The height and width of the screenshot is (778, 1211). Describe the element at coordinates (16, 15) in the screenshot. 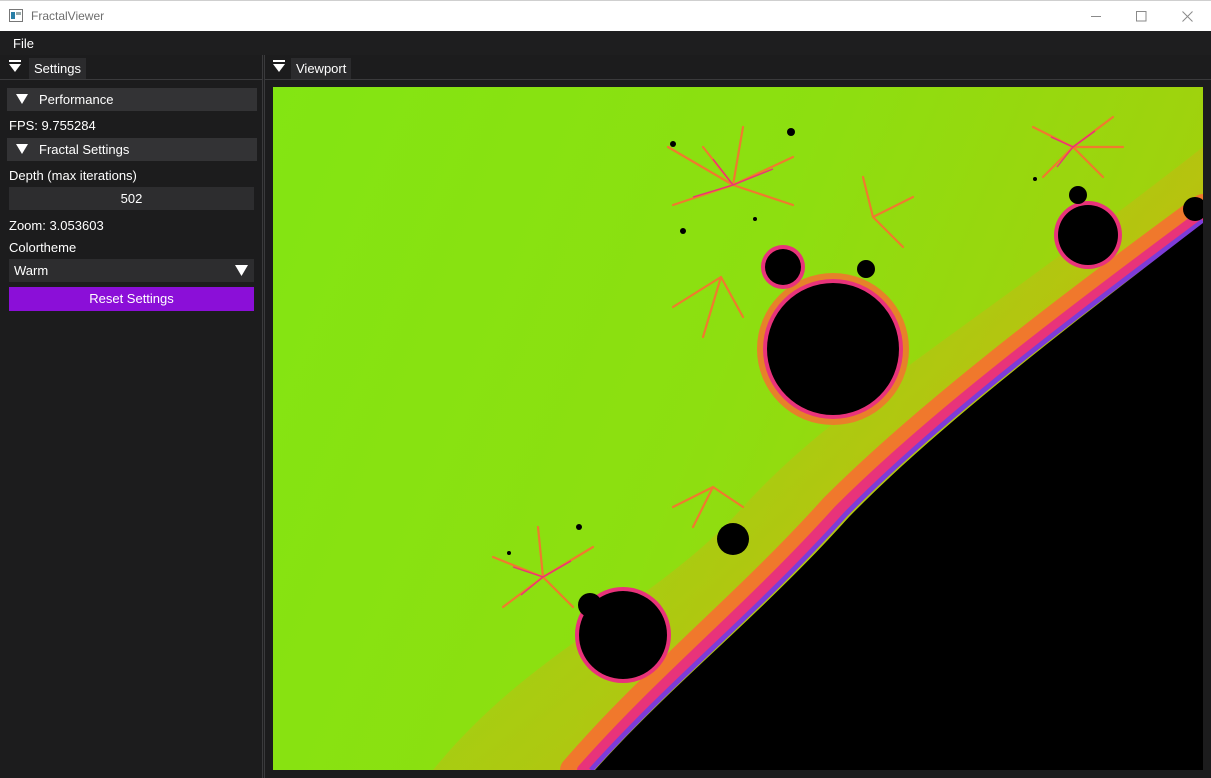

I see `app-icon` at that location.